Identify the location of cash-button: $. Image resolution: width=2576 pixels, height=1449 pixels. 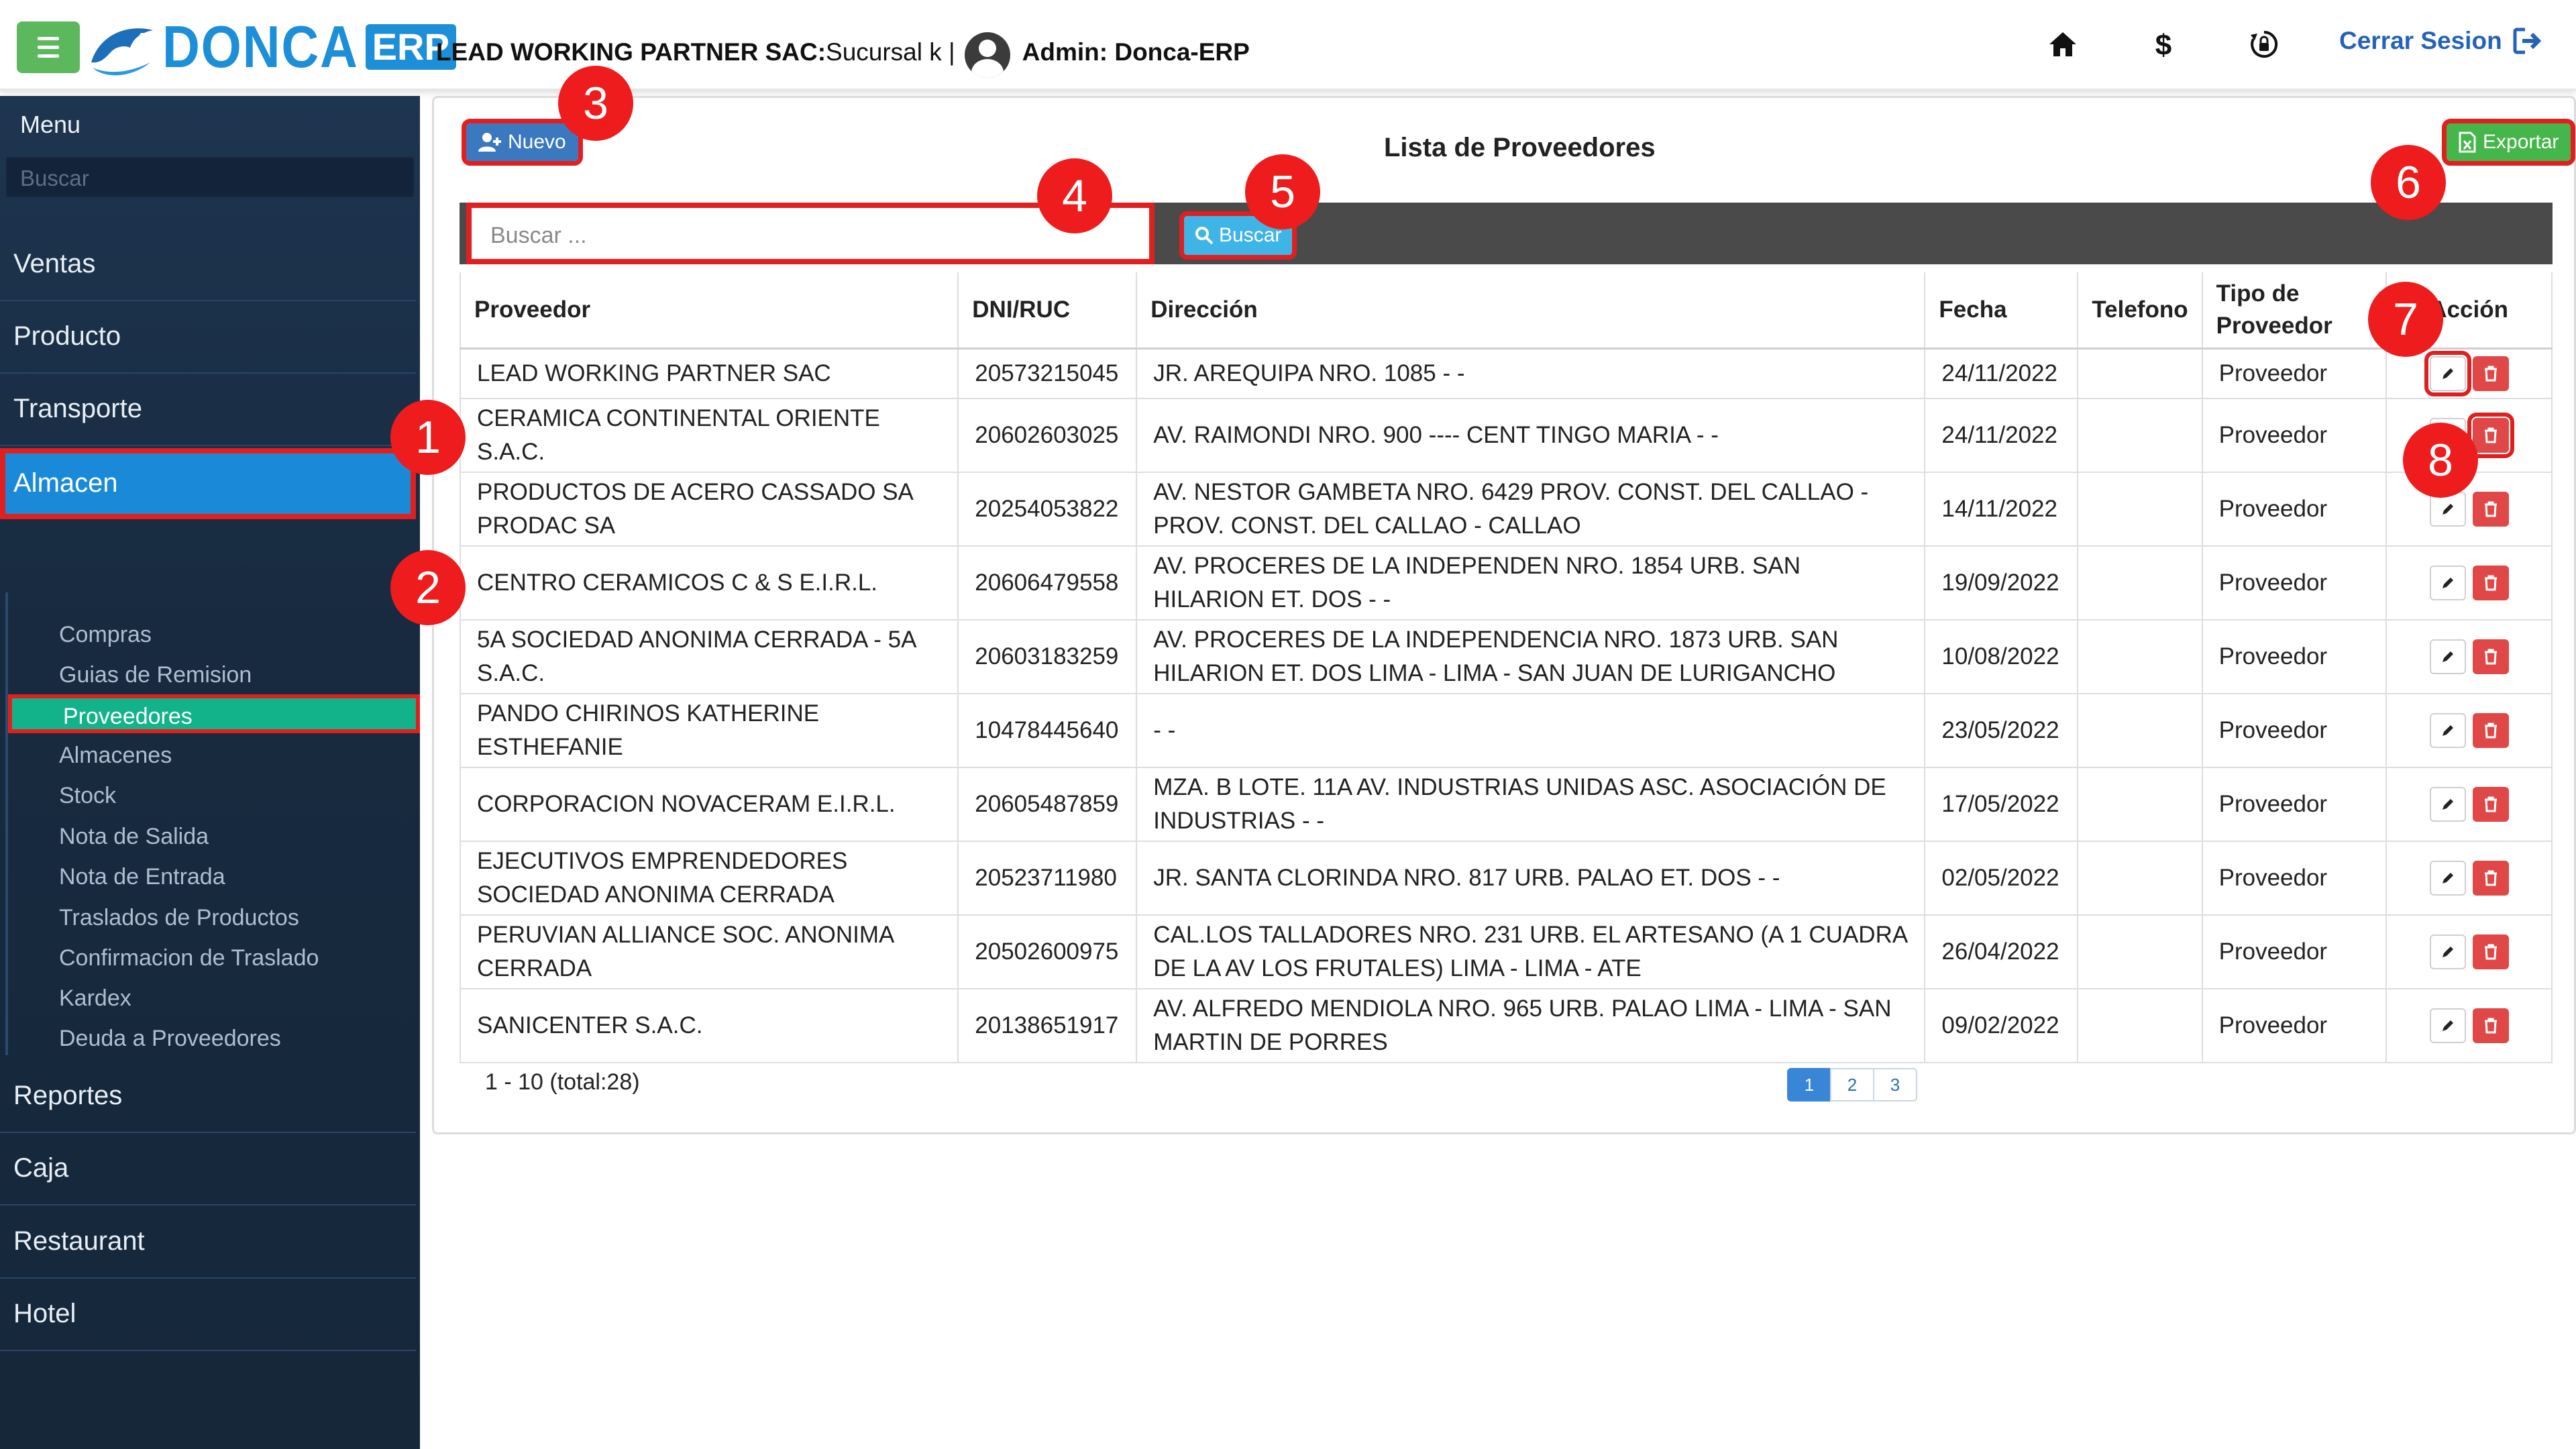
(2163, 44).